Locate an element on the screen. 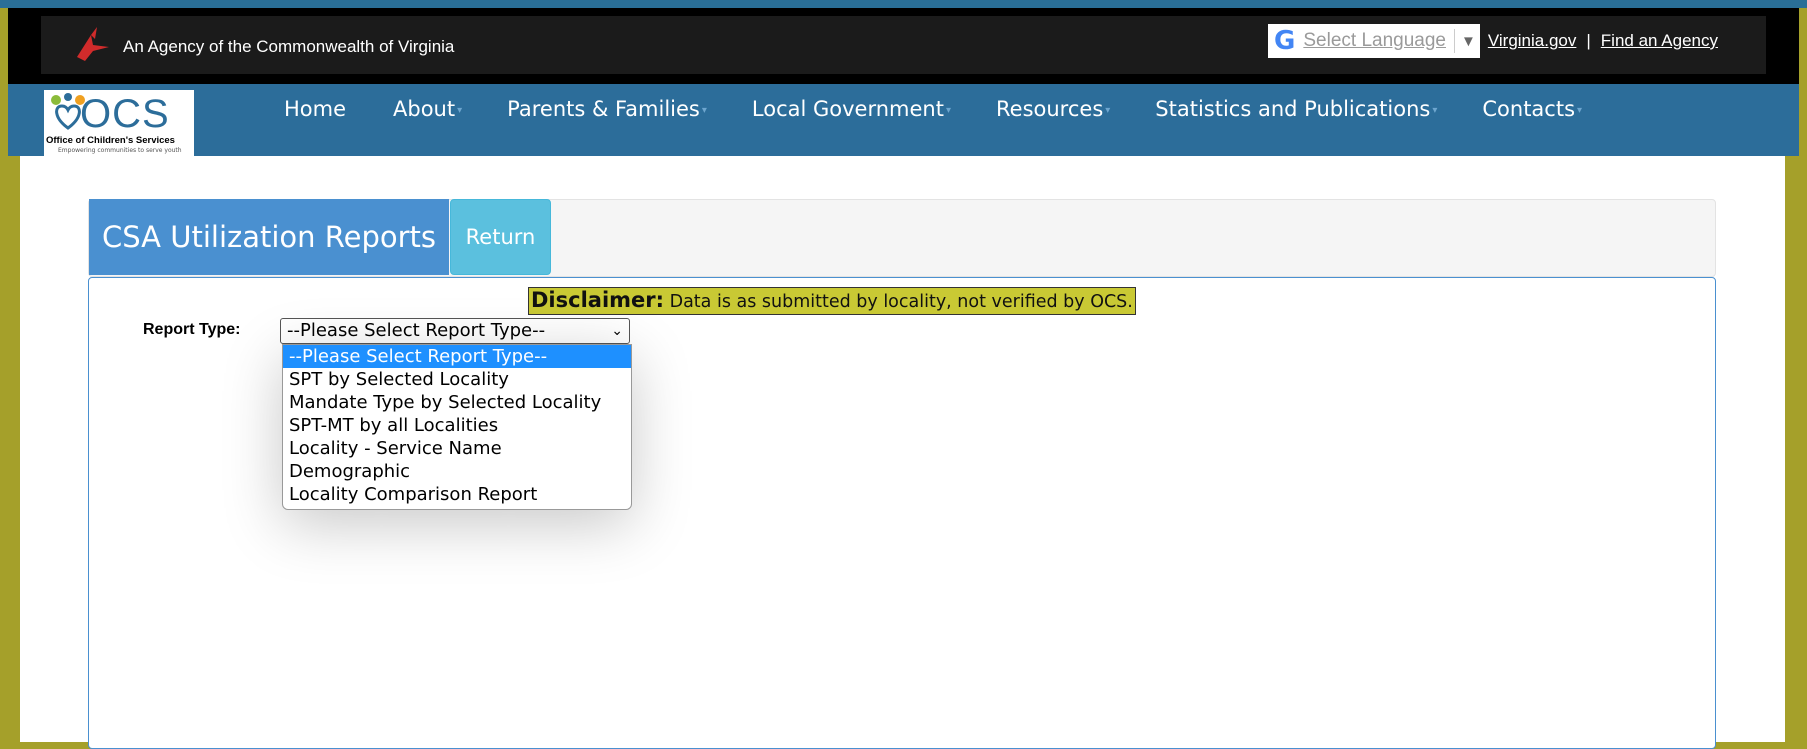 Image resolution: width=1807 pixels, height=749 pixels. google-icon: G is located at coordinates (1285, 41).